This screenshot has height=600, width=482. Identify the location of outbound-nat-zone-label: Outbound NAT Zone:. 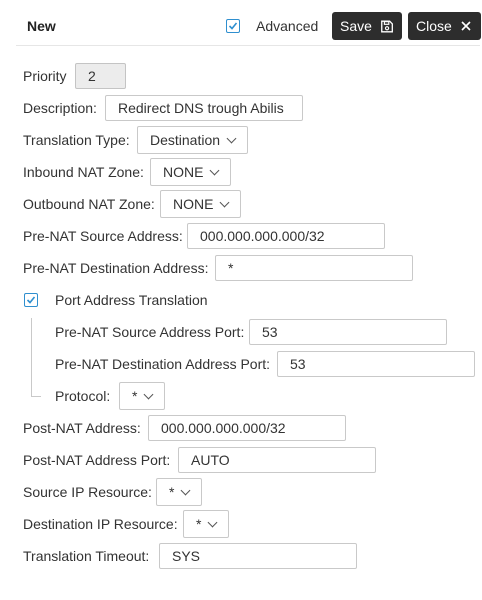
(89, 204).